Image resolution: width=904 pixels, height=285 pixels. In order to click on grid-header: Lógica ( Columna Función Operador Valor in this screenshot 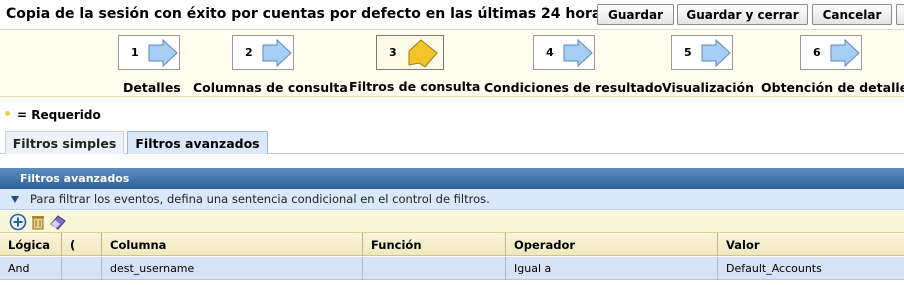, I will do `click(452, 244)`.